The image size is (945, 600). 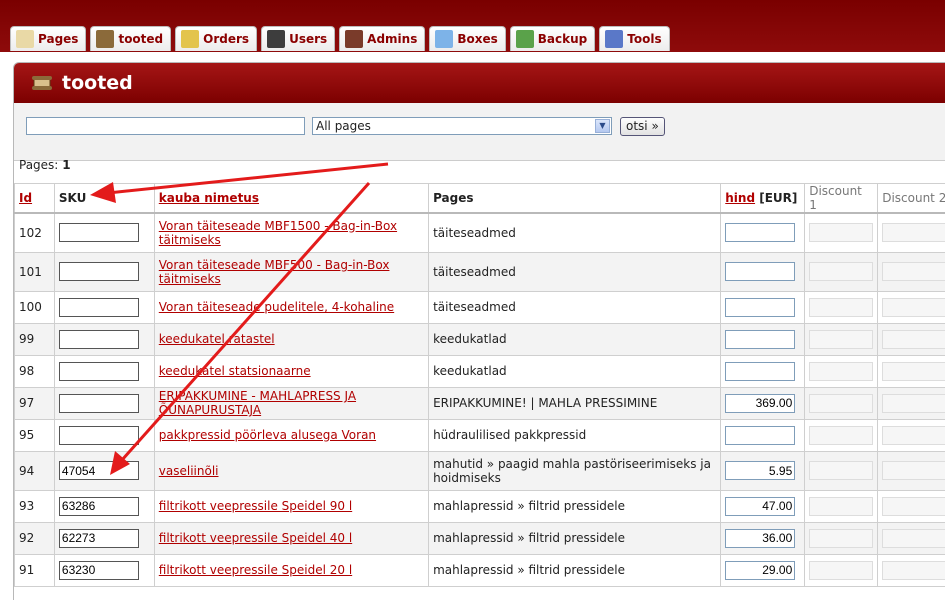 What do you see at coordinates (165, 126) in the screenshot?
I see `search-input` at bounding box center [165, 126].